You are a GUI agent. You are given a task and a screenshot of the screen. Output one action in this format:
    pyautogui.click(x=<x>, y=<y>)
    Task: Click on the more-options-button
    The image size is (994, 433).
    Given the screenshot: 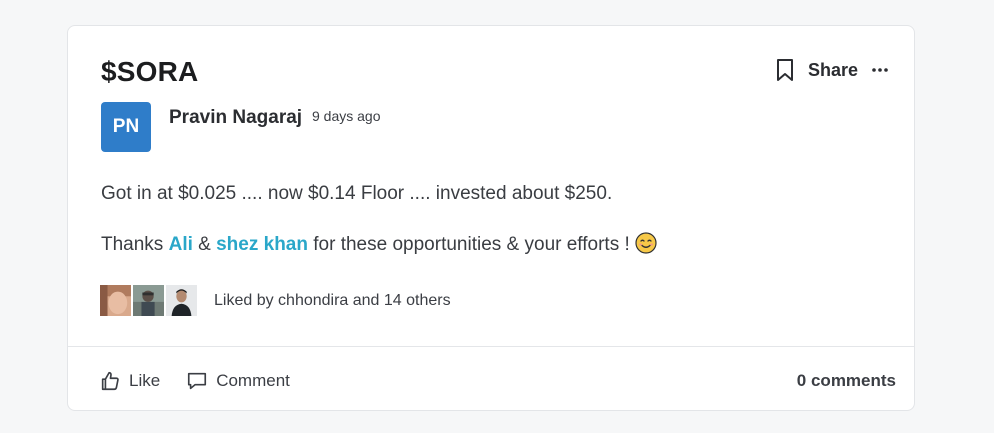 What is the action you would take?
    pyautogui.click(x=880, y=70)
    